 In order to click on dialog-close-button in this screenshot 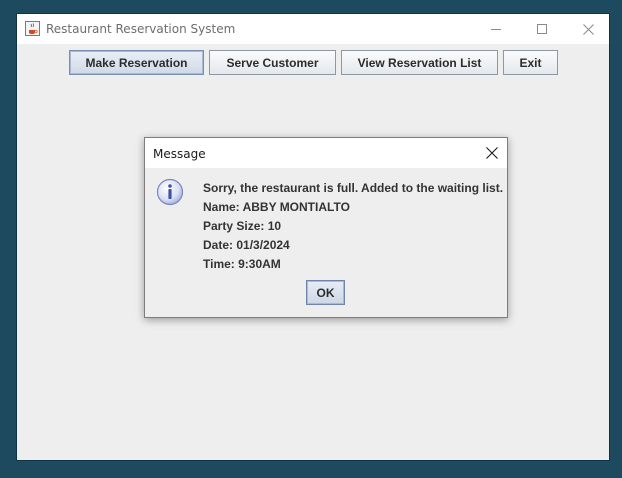, I will do `click(491, 153)`.